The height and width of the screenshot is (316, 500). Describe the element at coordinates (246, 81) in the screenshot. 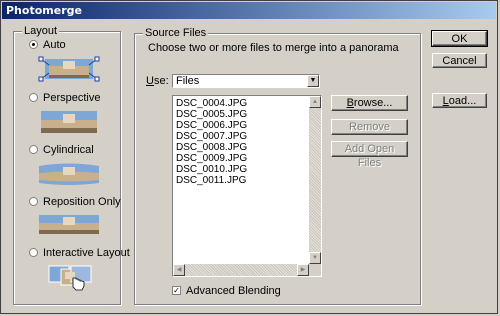

I see `use-select: Files ▼` at that location.